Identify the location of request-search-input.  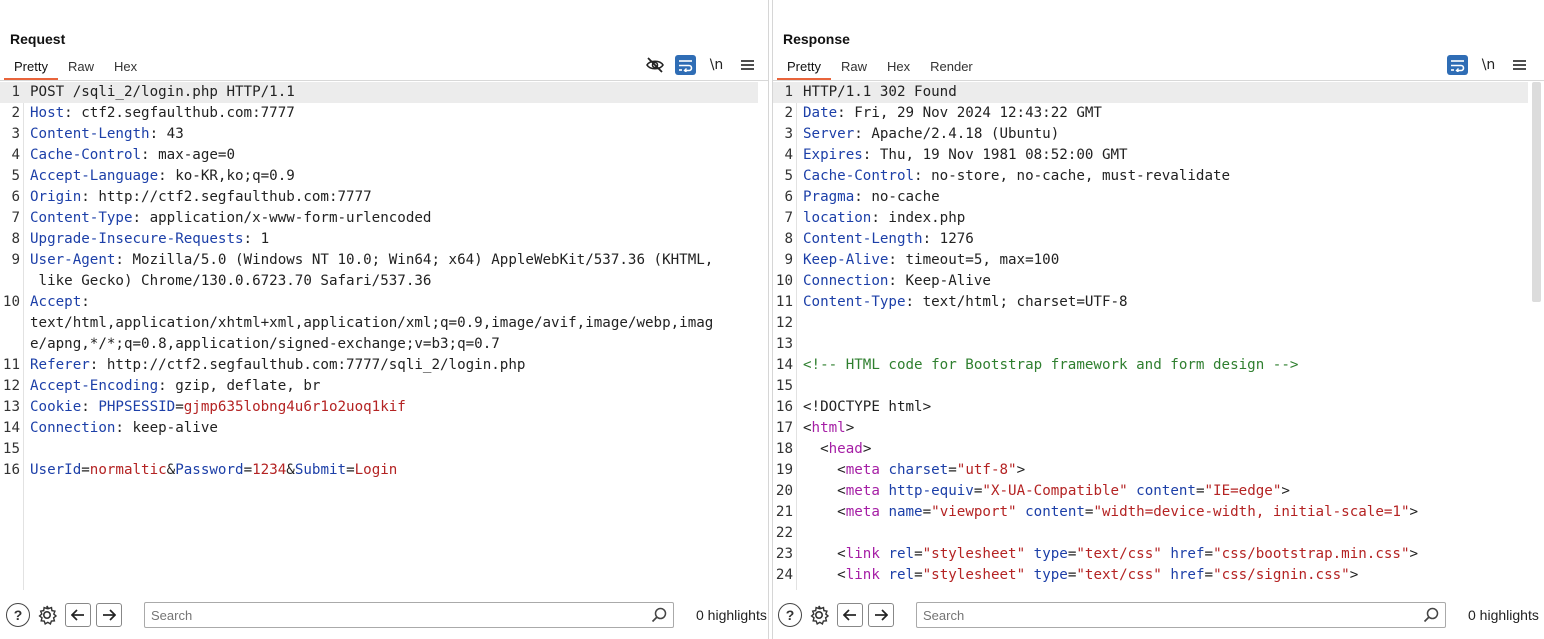
(409, 615).